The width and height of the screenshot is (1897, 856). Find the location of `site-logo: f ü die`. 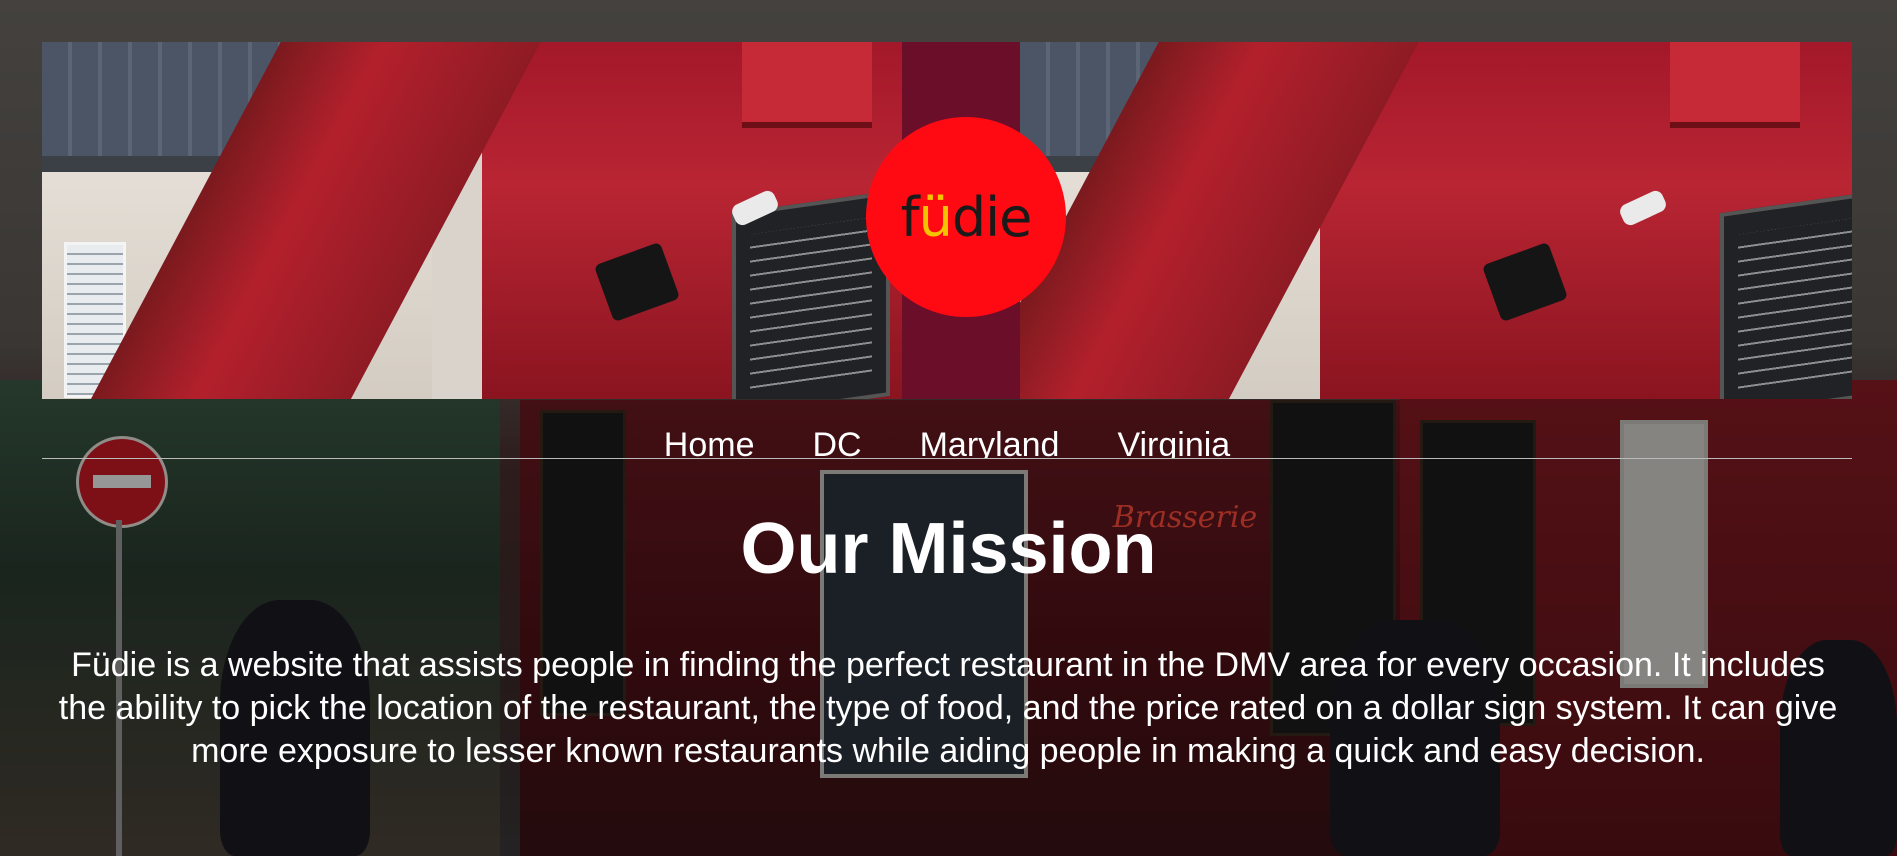

site-logo: f ü die is located at coordinates (966, 217).